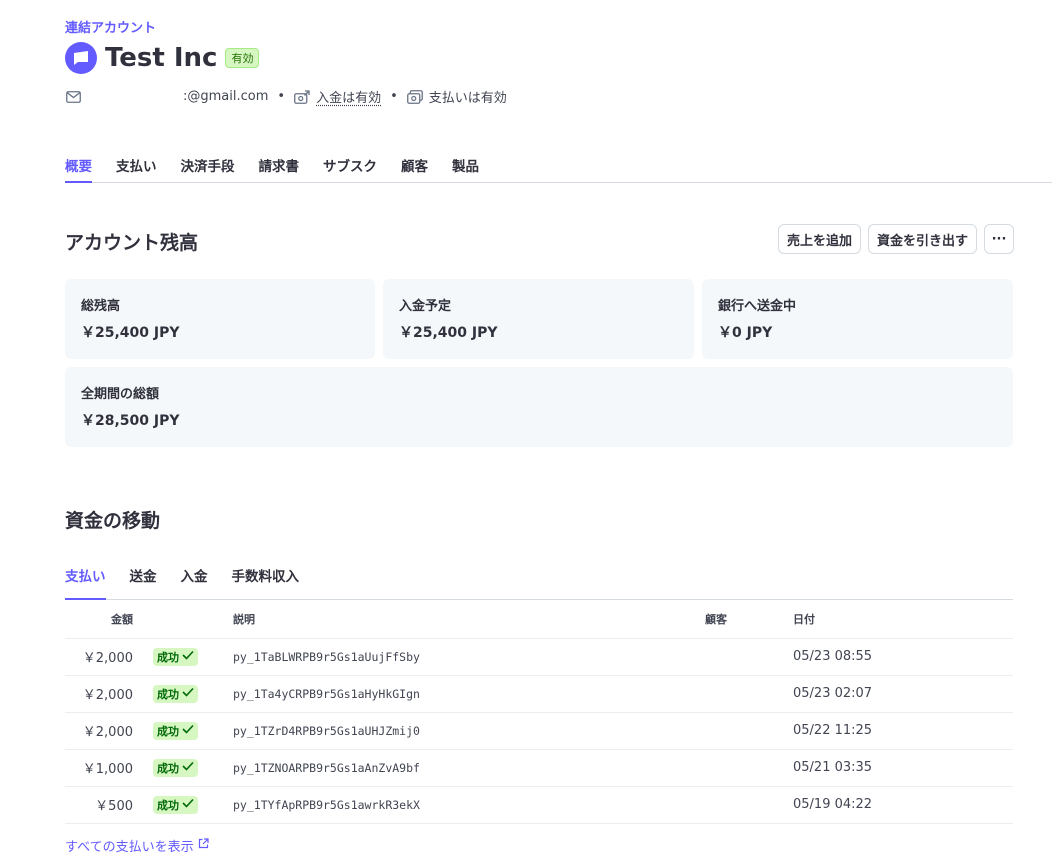  What do you see at coordinates (414, 169) in the screenshot?
I see `tab-customers: 顧客` at bounding box center [414, 169].